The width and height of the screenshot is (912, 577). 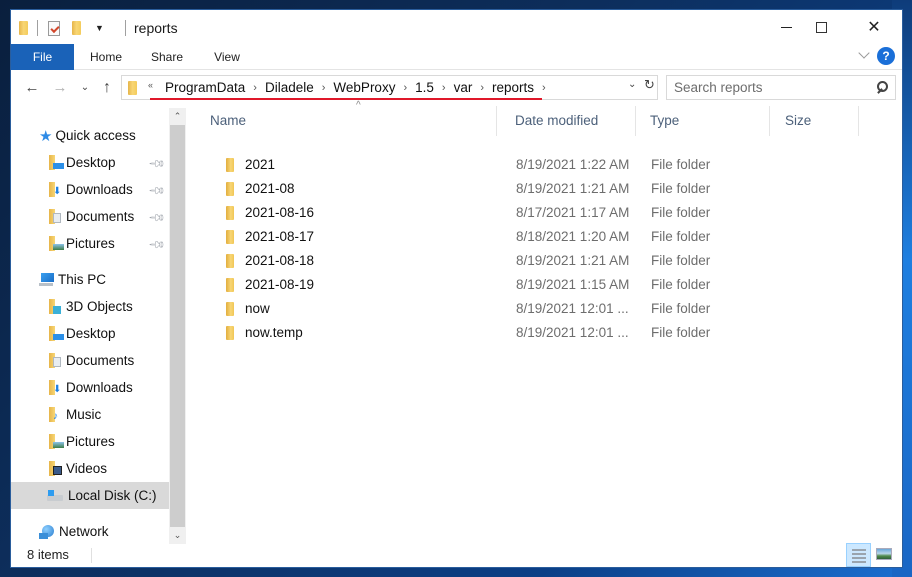 I want to click on scrollbar-thumb, so click(x=177, y=326).